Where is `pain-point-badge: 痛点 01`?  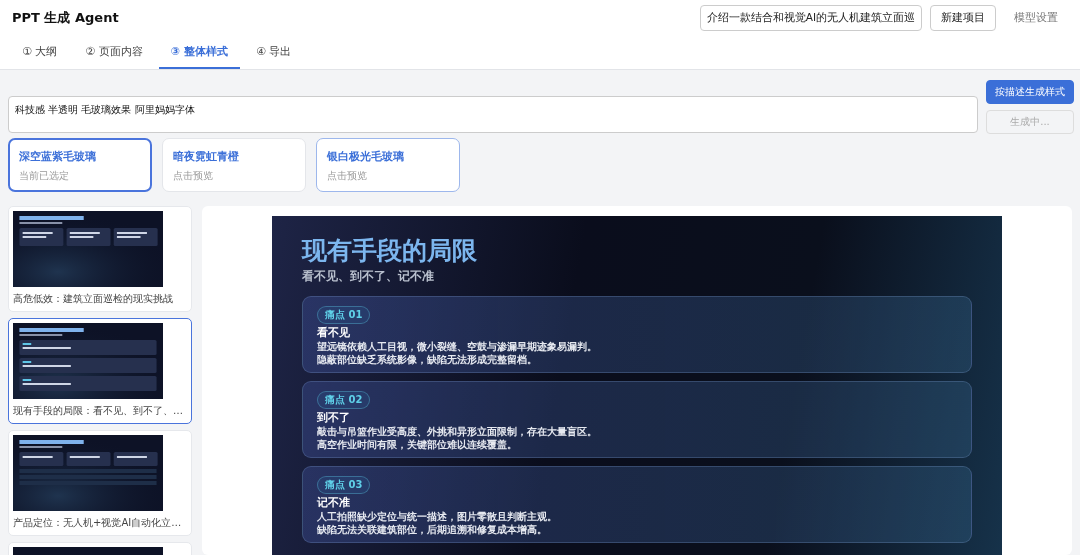 pain-point-badge: 痛点 01 is located at coordinates (344, 315).